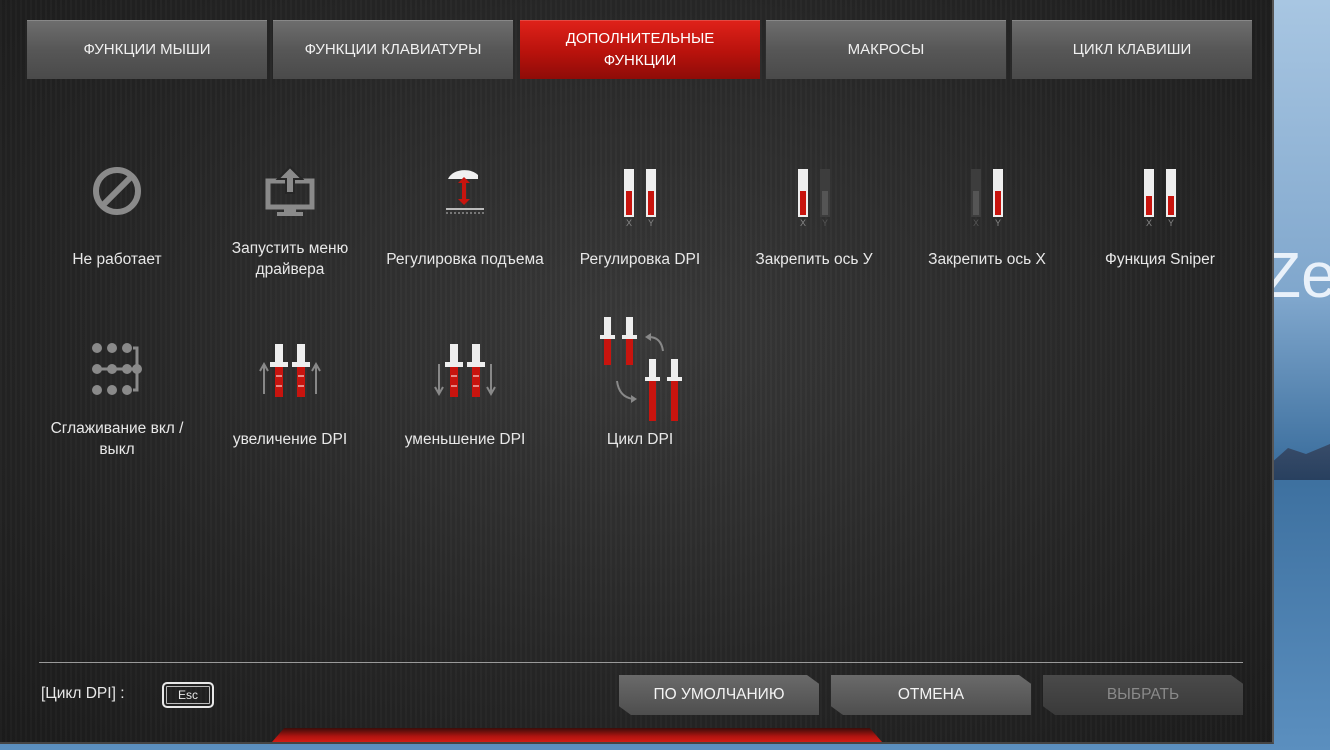 This screenshot has height=750, width=1330. I want to click on function-driver-menu: Запустить меню драйвера, so click(290, 211).